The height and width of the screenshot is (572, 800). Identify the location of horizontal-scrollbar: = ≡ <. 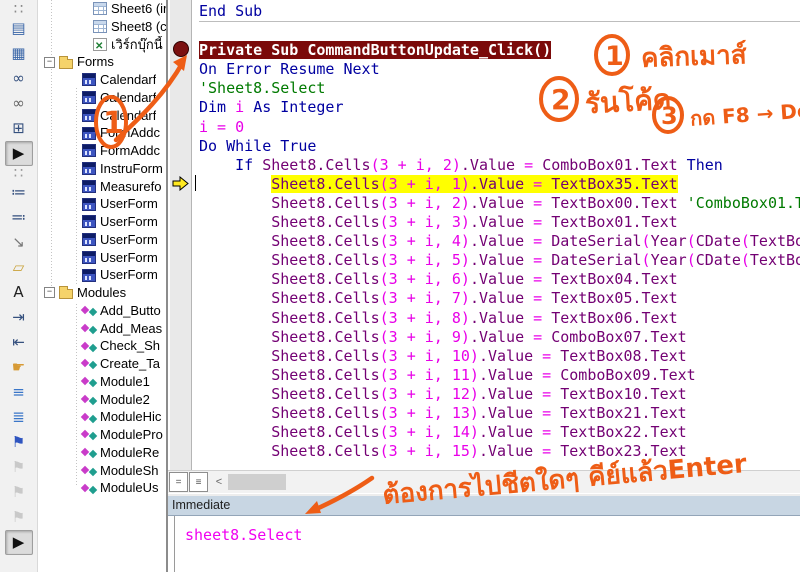
(484, 481).